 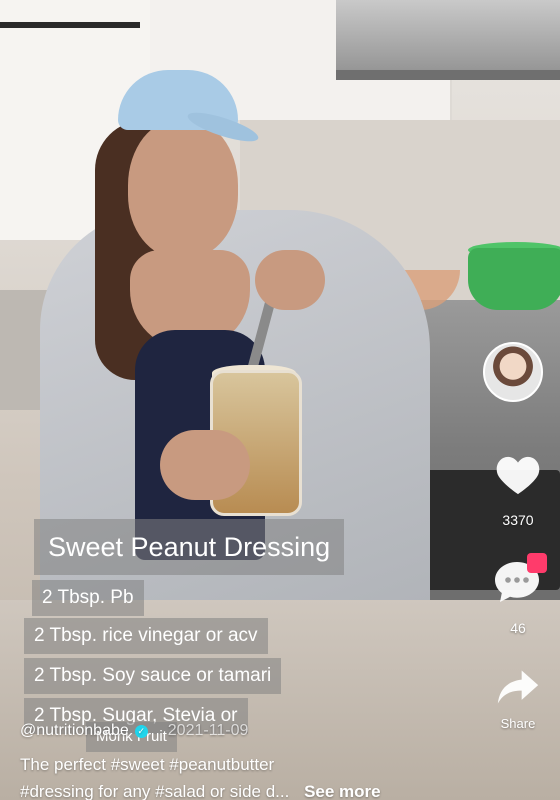 What do you see at coordinates (290, 280) in the screenshot?
I see `person-hand-spoon` at bounding box center [290, 280].